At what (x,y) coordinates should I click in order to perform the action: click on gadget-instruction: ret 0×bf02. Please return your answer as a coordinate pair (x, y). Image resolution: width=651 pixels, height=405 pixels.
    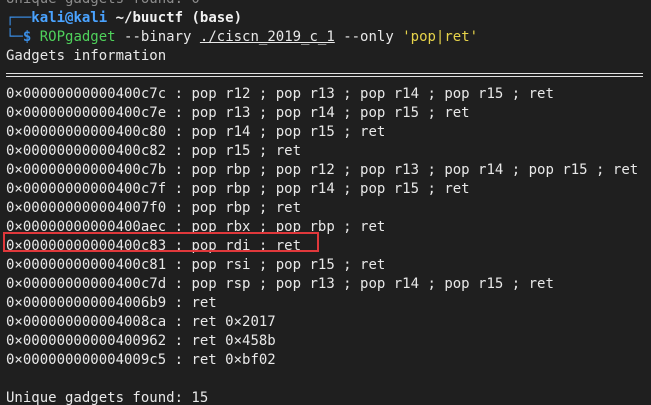
    Looking at the image, I should click on (233, 360).